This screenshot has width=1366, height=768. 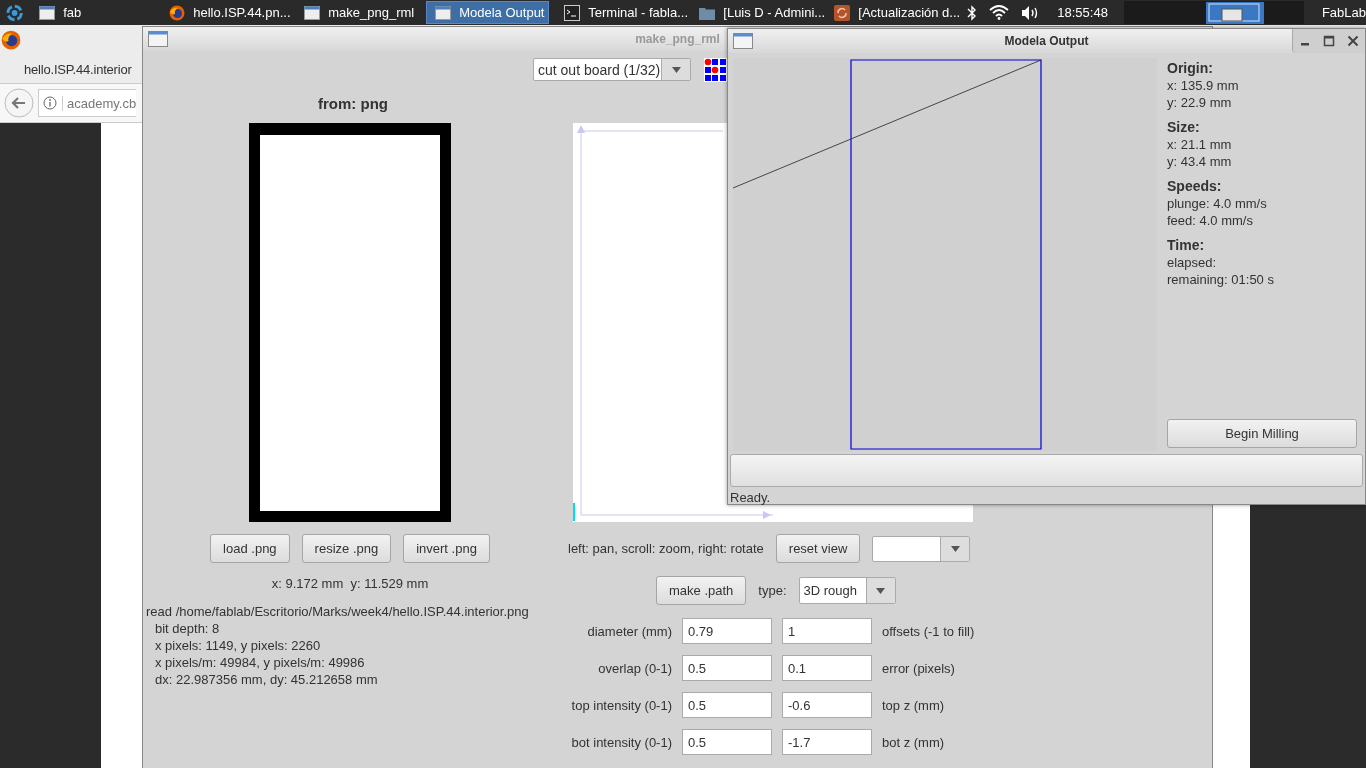 I want to click on browser-tab: hello.ISP.44.interior, so click(x=78, y=69).